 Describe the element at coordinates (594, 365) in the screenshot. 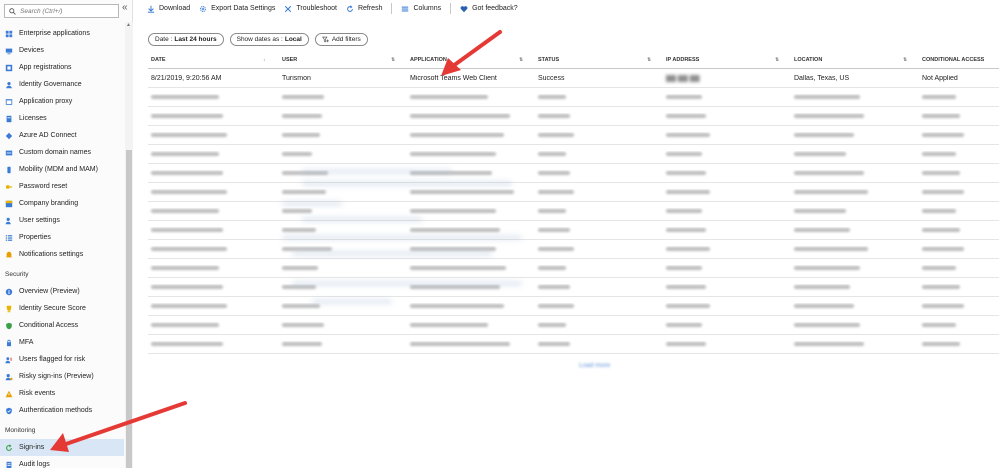

I see `load-more-link: Load more` at that location.